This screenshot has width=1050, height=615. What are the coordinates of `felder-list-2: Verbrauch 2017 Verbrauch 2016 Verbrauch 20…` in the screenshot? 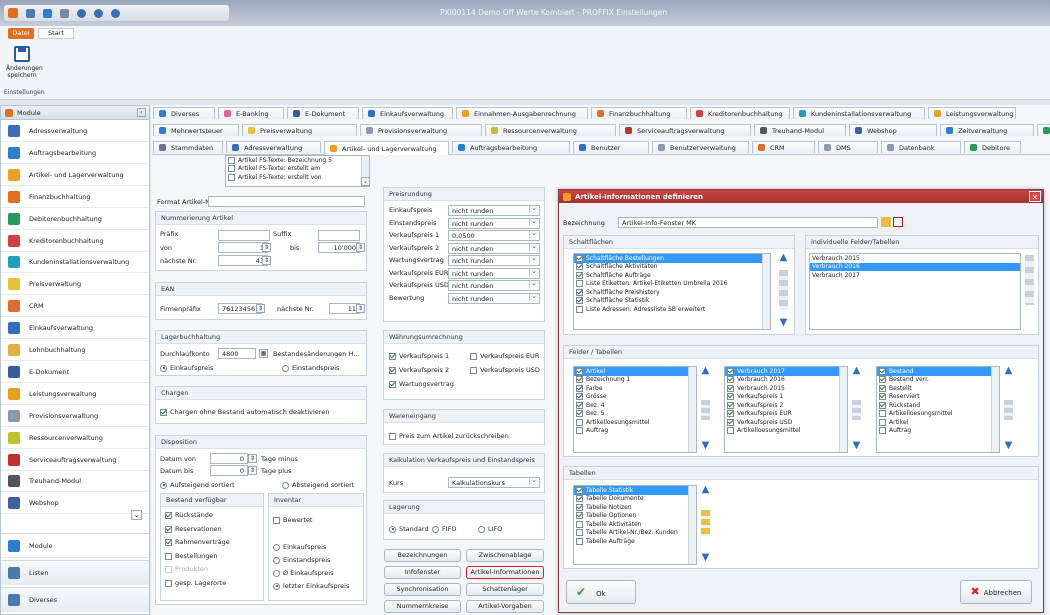 It's located at (786, 409).